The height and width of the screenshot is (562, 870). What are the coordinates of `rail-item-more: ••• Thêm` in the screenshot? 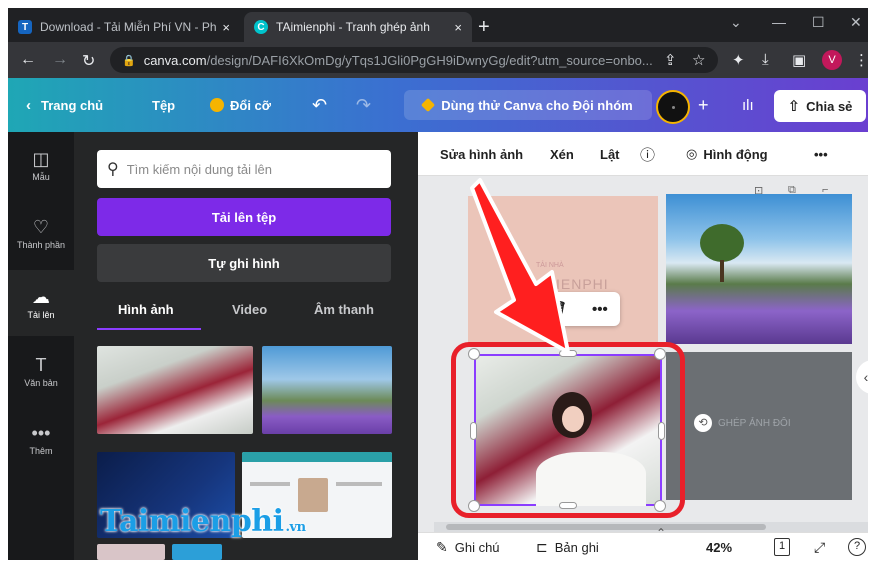 It's located at (41, 439).